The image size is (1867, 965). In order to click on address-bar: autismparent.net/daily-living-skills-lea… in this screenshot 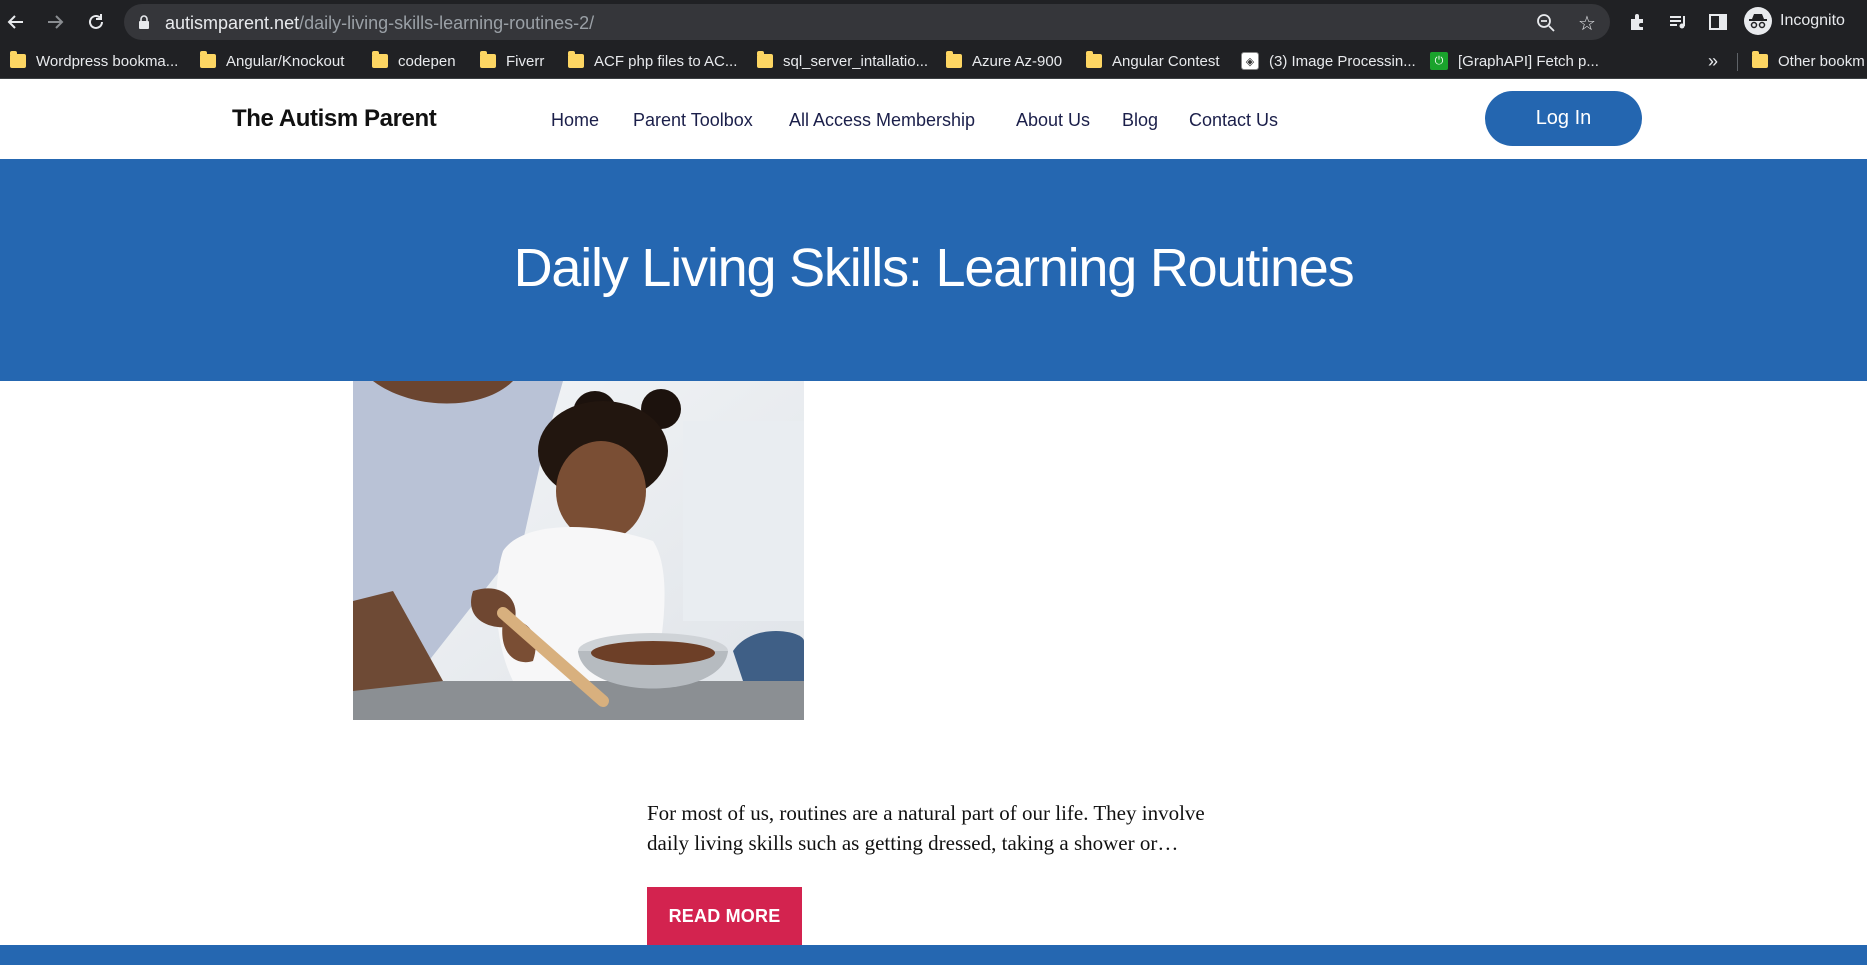, I will do `click(867, 22)`.